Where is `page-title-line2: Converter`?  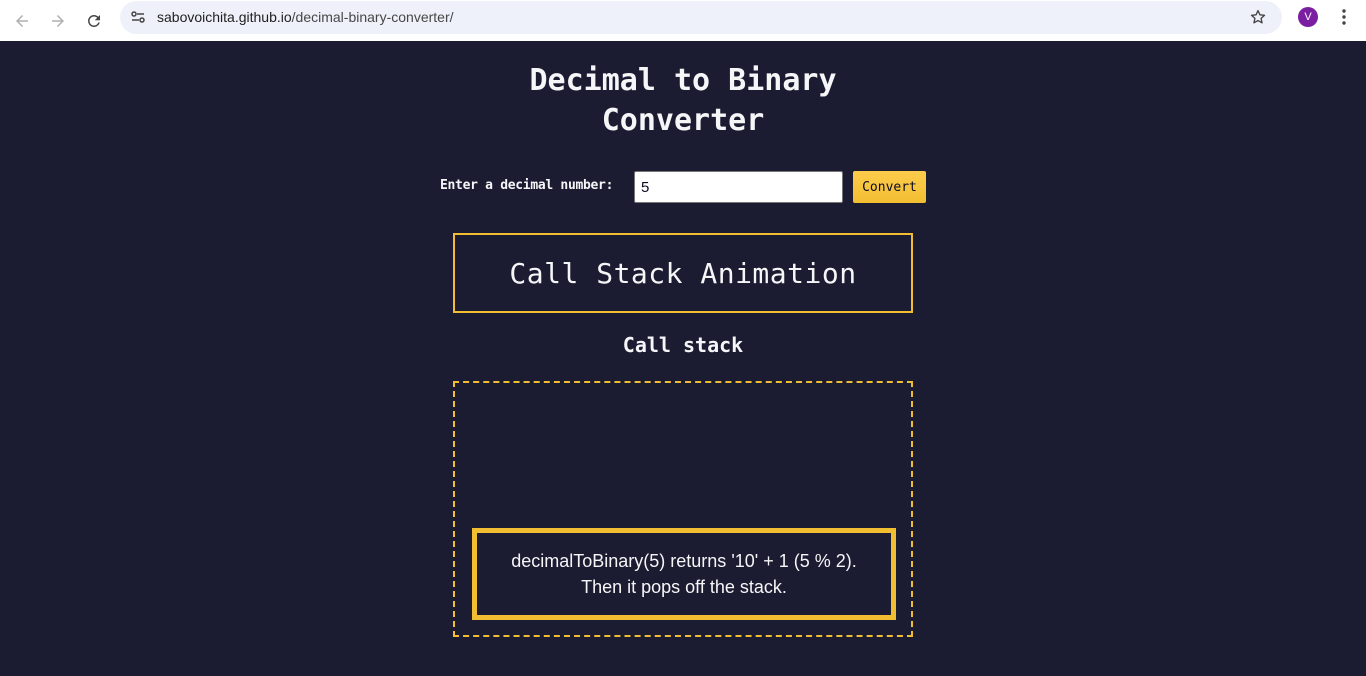
page-title-line2: Converter is located at coordinates (683, 120).